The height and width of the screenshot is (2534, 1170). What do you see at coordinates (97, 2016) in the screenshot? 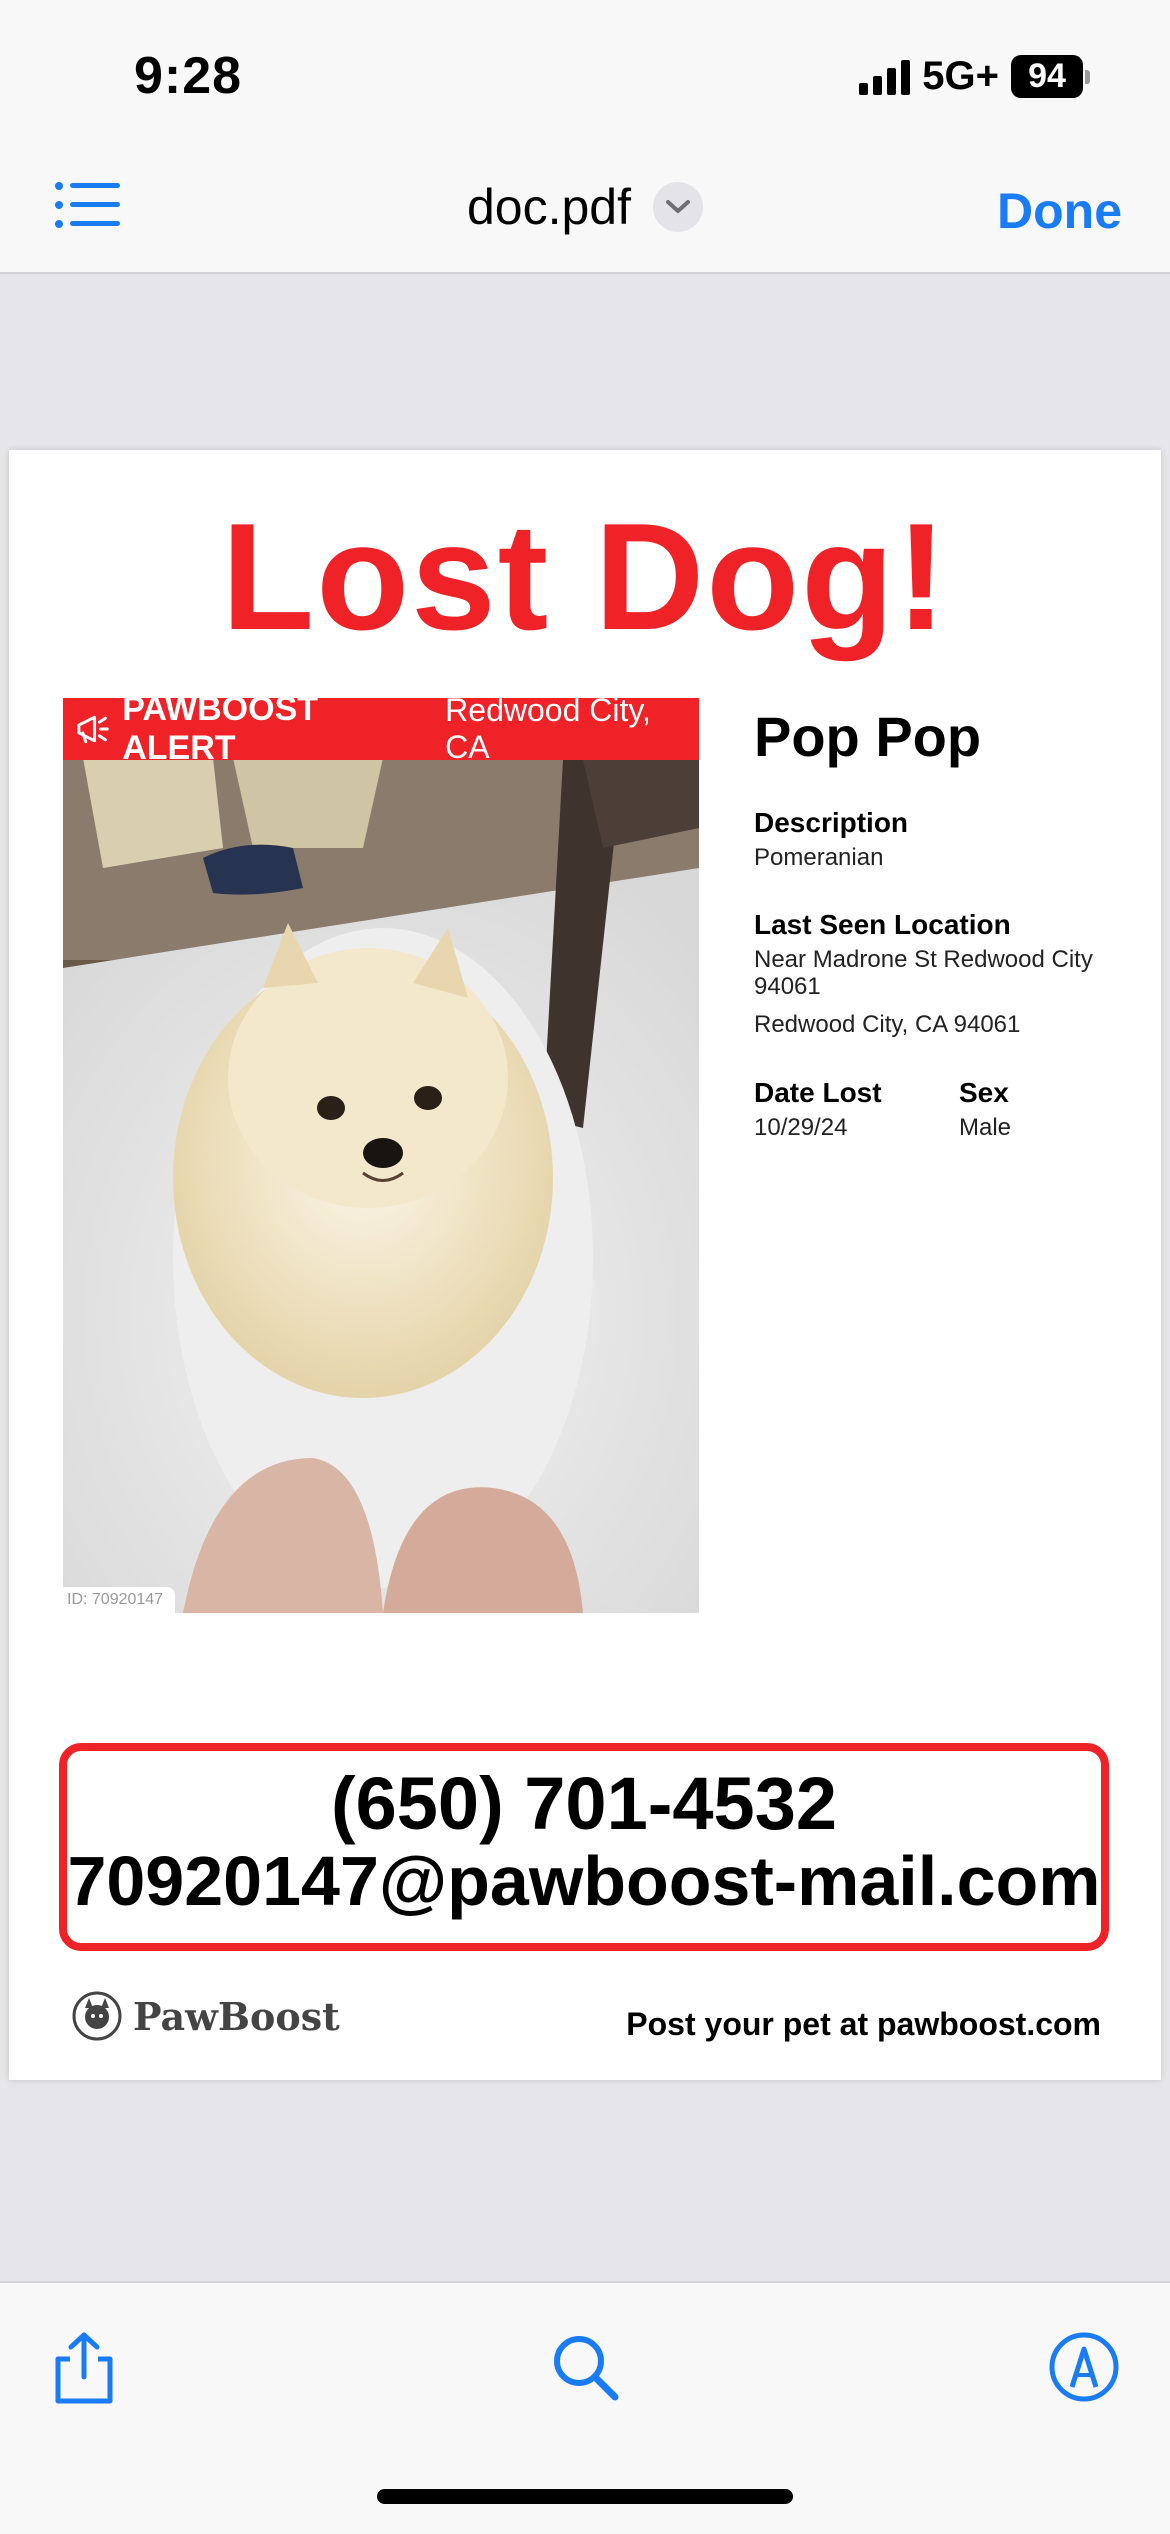
I see `pawboost-dog-icon` at bounding box center [97, 2016].